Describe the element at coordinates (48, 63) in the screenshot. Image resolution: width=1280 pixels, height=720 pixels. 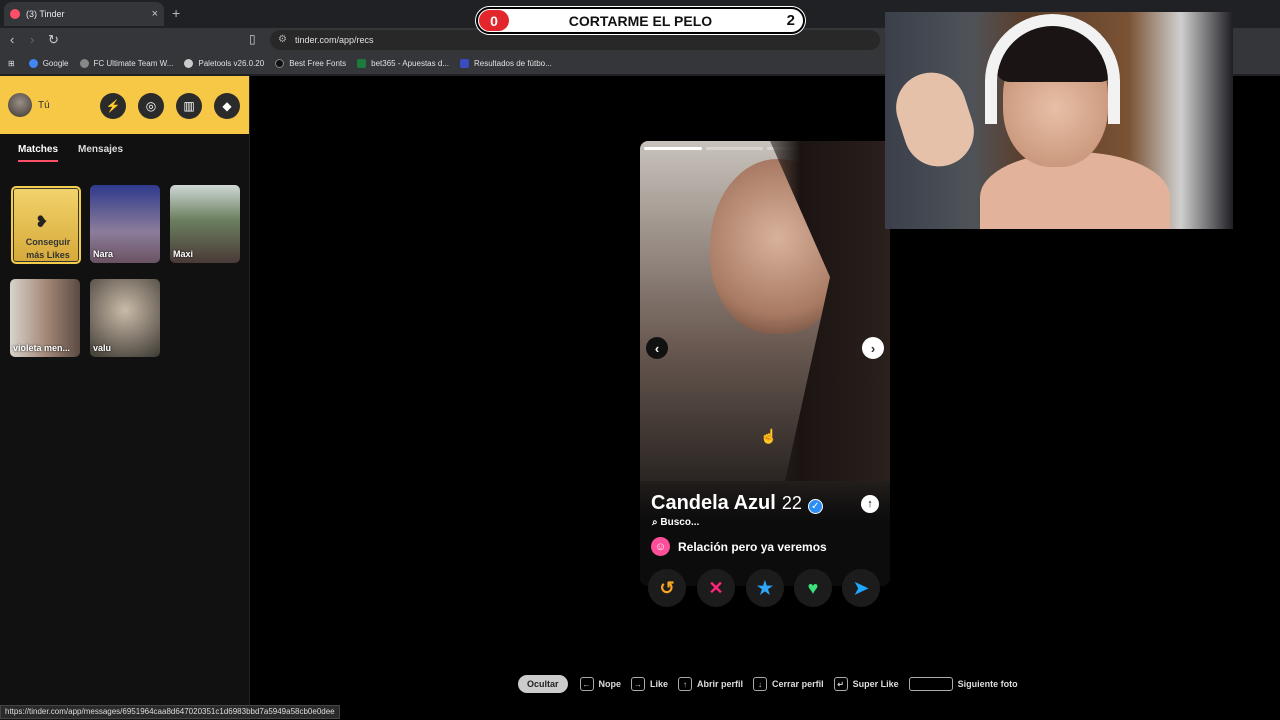
I see `bookmark-google: Google` at that location.